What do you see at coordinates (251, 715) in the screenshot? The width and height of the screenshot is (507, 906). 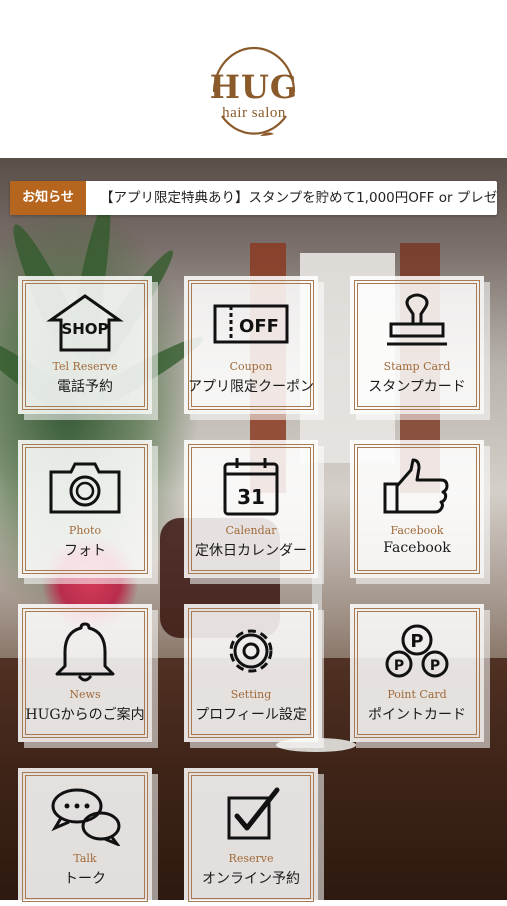 I see `menu-tile-jp-label: プロフィール設定` at bounding box center [251, 715].